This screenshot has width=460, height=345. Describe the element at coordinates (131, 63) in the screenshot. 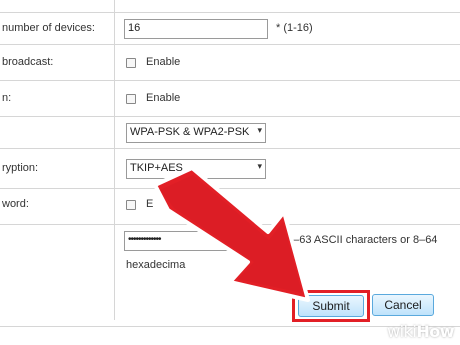

I see `broadcast-checkbox` at that location.